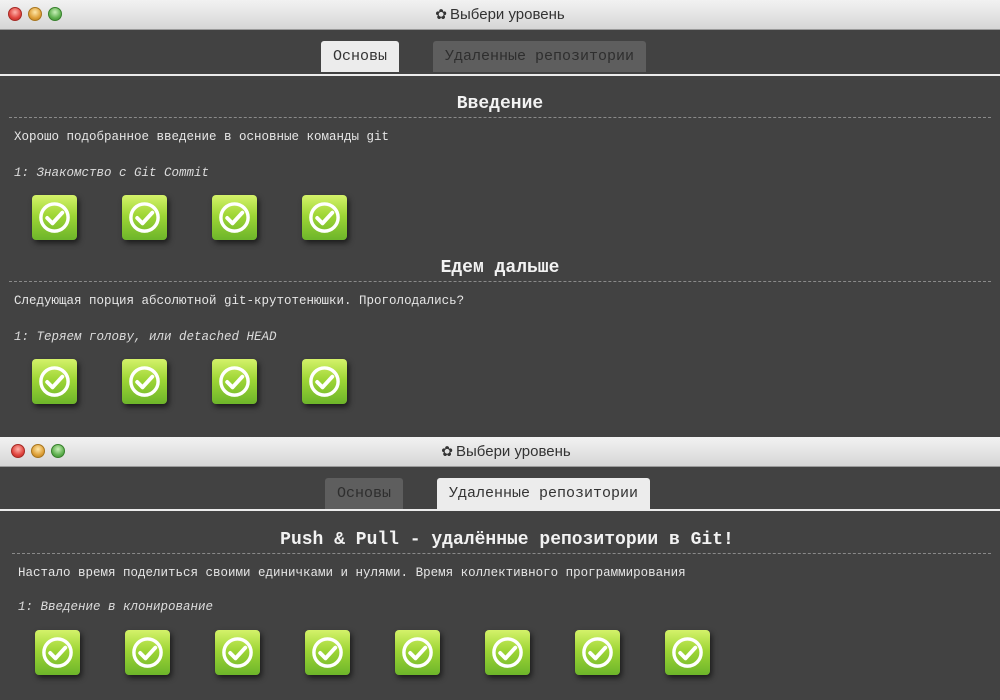 The image size is (1000, 700). Describe the element at coordinates (145, 337) in the screenshot. I see `level-label: 1: Теряем голову, или detached HEAD` at that location.